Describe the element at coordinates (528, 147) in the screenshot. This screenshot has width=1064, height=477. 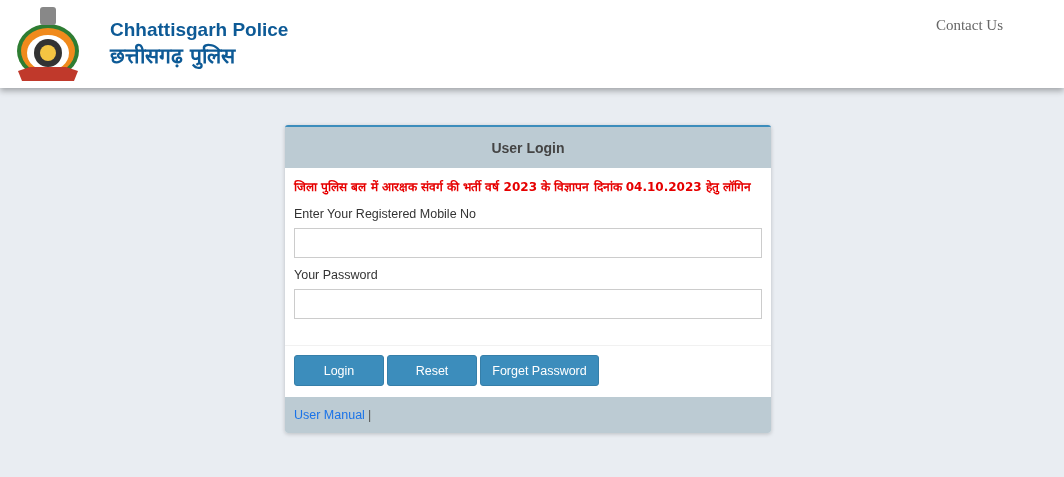
I see `card-title: User Login` at that location.